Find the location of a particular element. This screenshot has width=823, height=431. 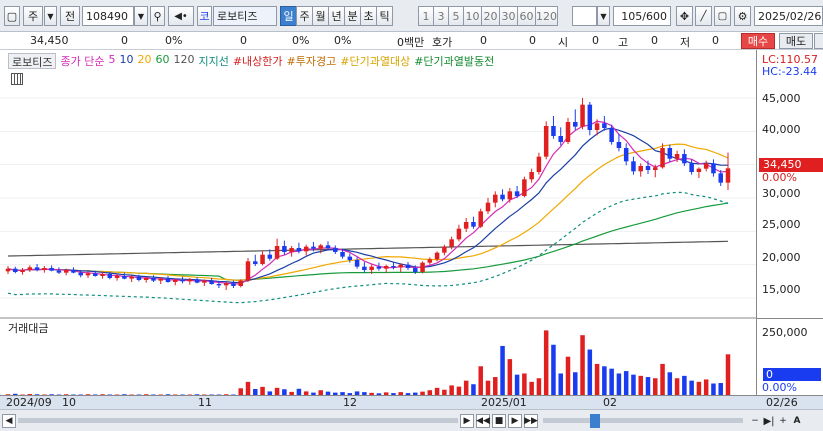

chart-window-icon: ▢ is located at coordinates (12, 16).